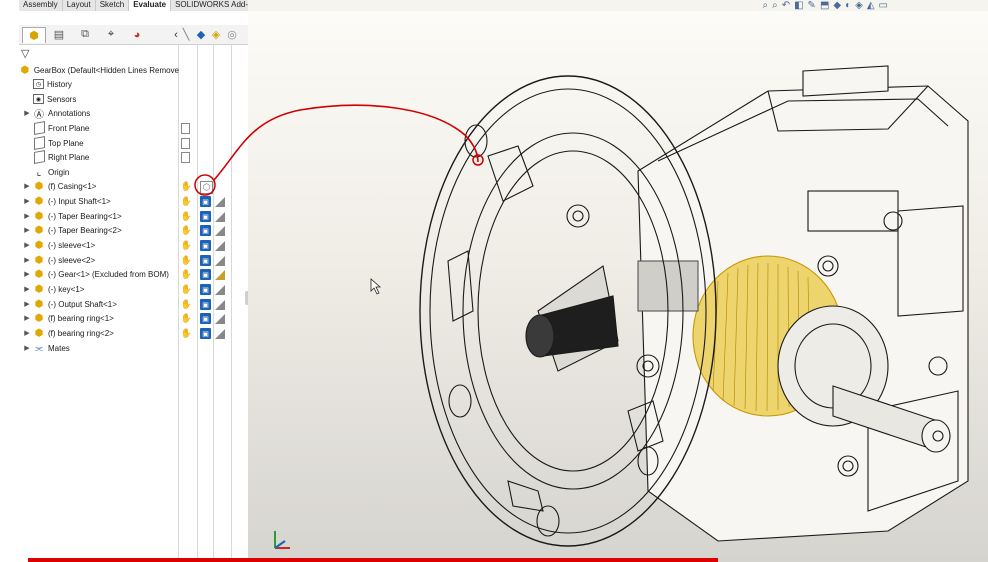 The width and height of the screenshot is (988, 562). I want to click on video-progress-bar, so click(373, 560).